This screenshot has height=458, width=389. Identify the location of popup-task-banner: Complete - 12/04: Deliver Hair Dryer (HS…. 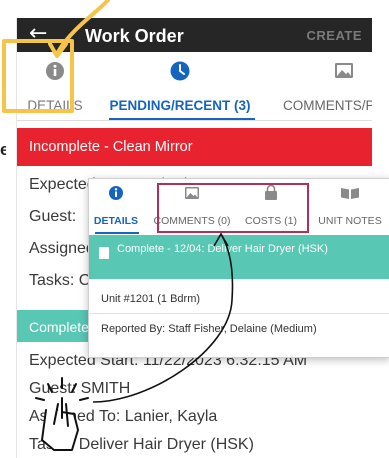
(239, 257).